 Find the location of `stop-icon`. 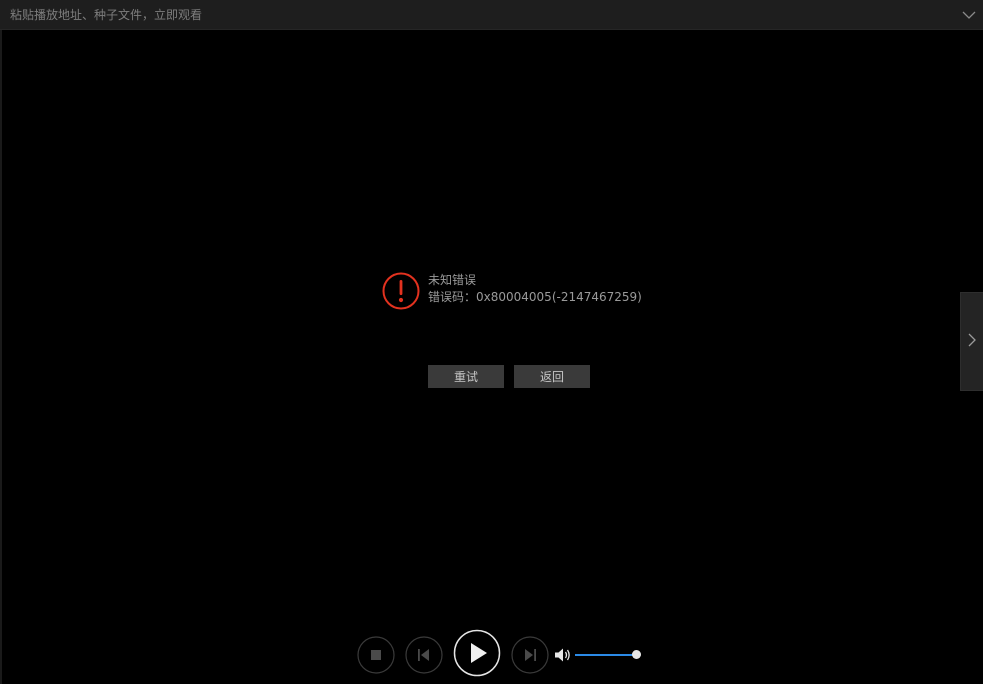

stop-icon is located at coordinates (376, 655).